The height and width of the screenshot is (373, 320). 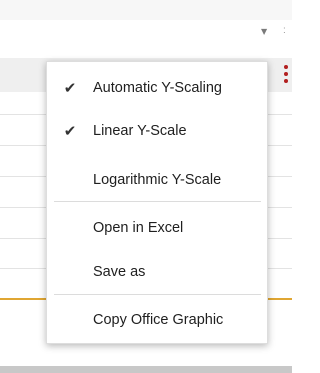 What do you see at coordinates (264, 31) in the screenshot?
I see `chevron-down-icon: ▼` at bounding box center [264, 31].